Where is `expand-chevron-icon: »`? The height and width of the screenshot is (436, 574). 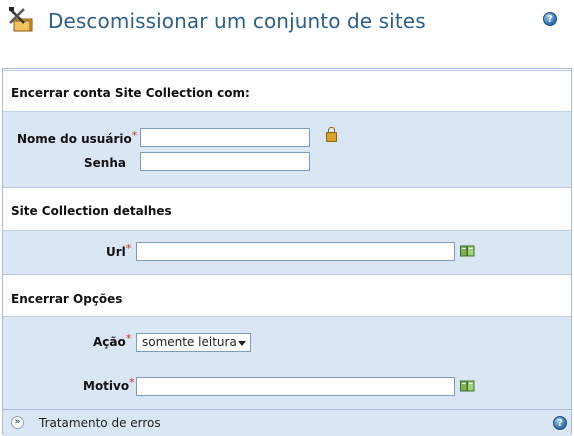
expand-chevron-icon: » is located at coordinates (17, 422).